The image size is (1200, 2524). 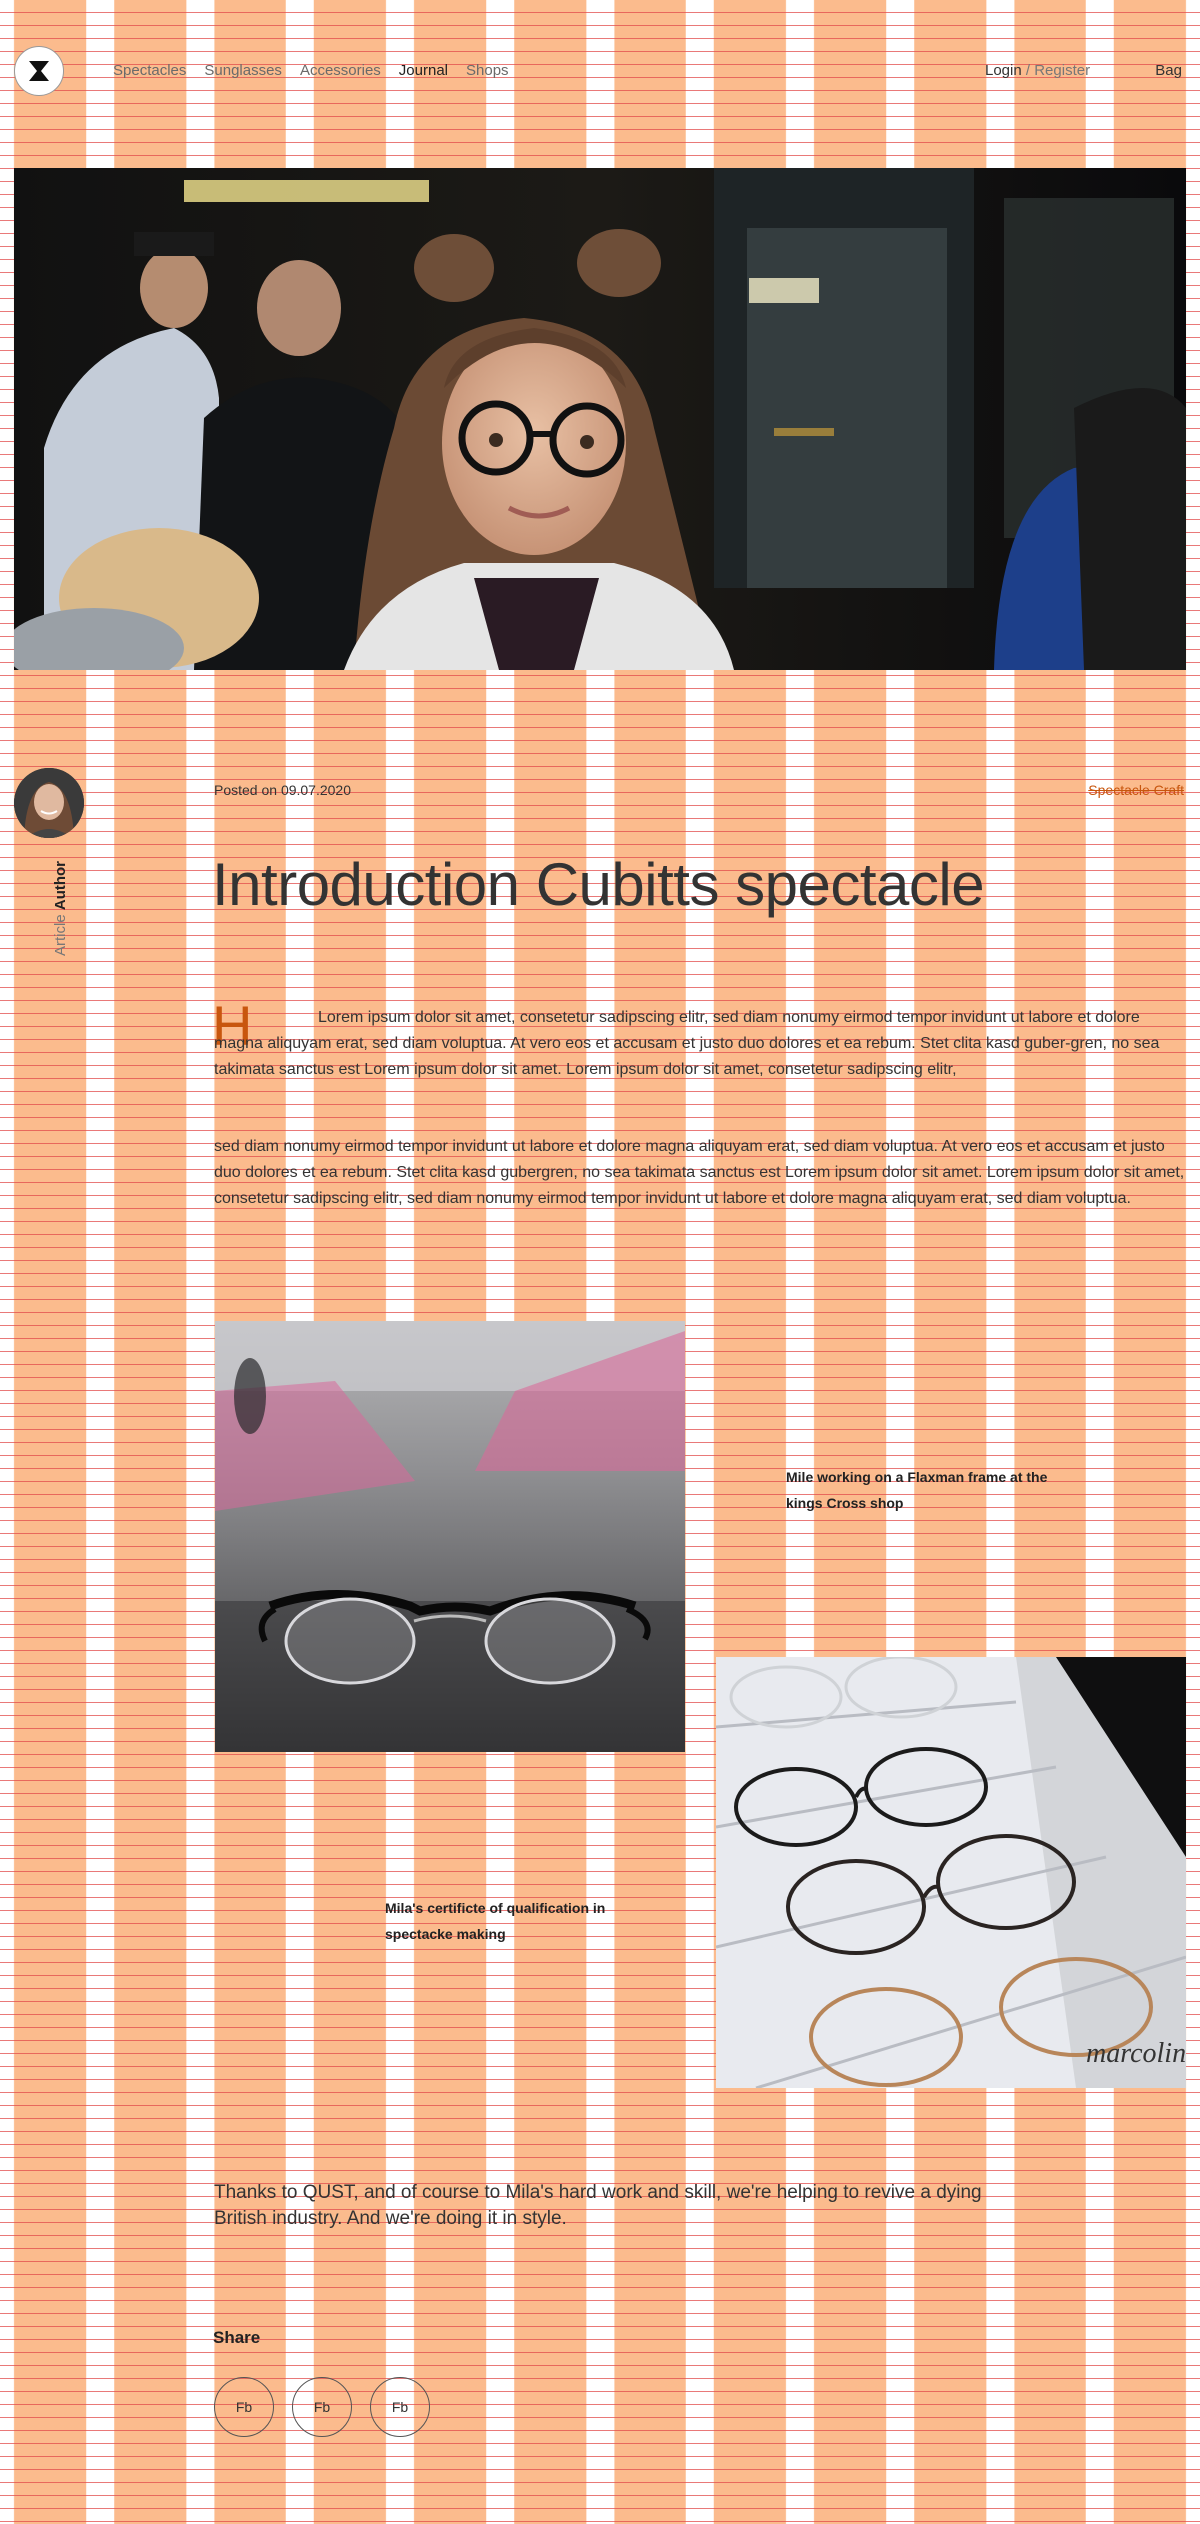 What do you see at coordinates (598, 884) in the screenshot?
I see `article-title: Introduction Cubitts spectacle` at bounding box center [598, 884].